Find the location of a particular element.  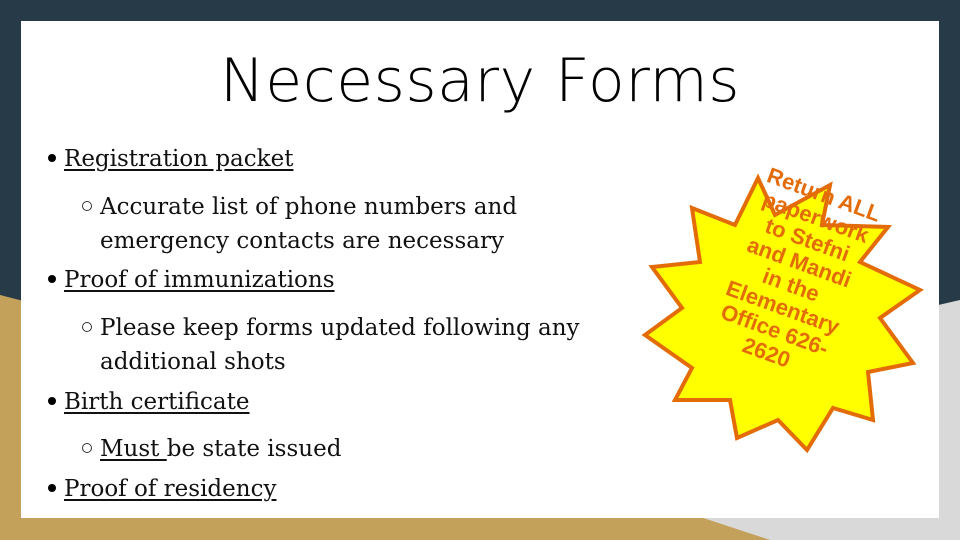

bullet-item-residency: Proof of residency is located at coordinates (162, 489).